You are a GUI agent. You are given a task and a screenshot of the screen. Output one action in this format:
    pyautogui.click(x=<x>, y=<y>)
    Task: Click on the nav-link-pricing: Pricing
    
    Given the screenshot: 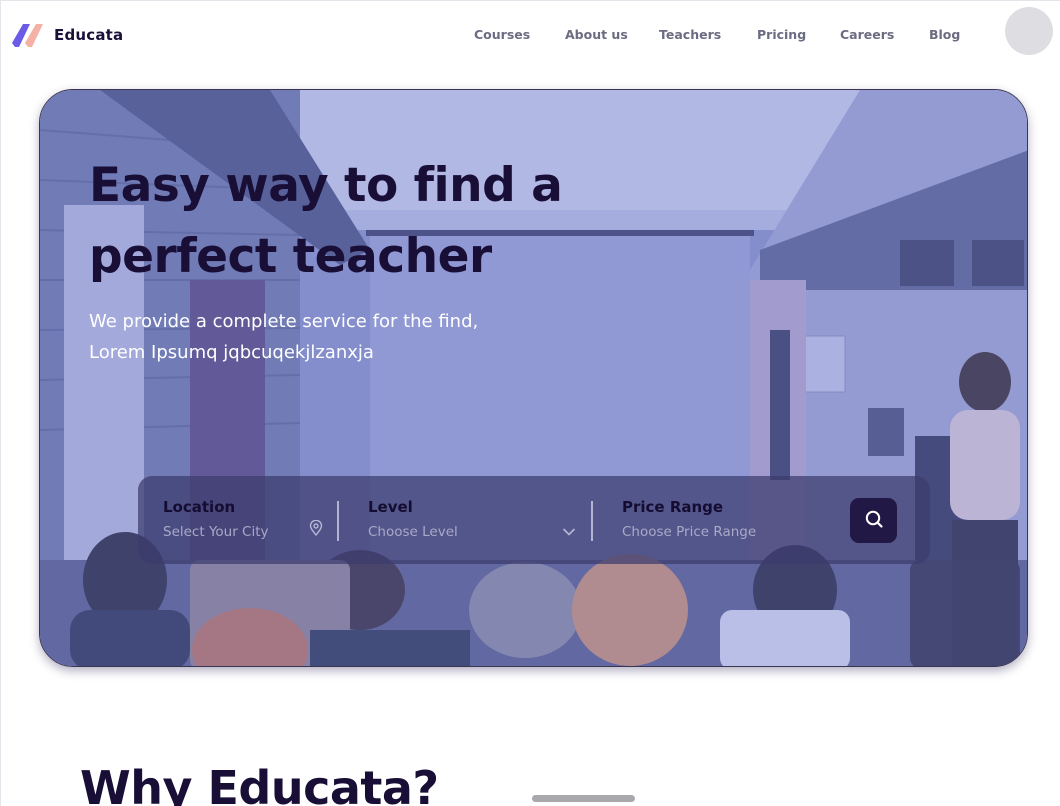 What is the action you would take?
    pyautogui.click(x=781, y=34)
    